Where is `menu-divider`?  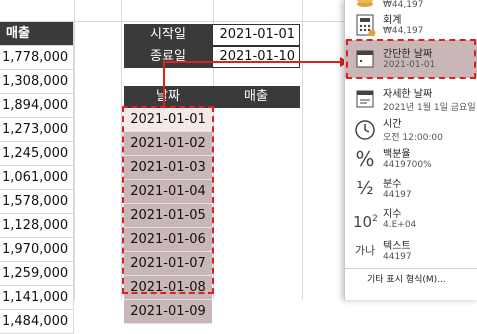
menu-divider is located at coordinates (411, 268).